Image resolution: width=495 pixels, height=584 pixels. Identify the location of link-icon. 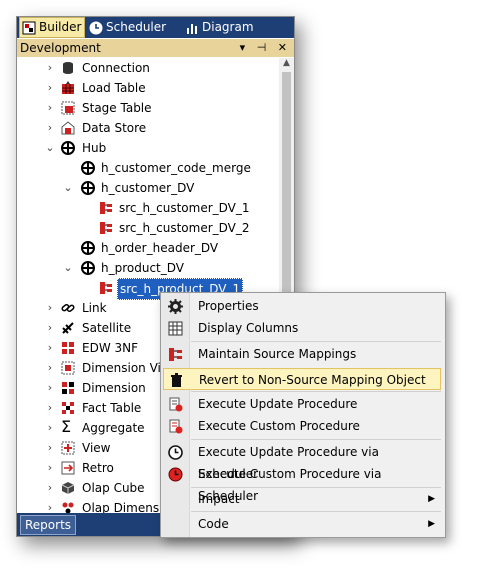
(68, 308).